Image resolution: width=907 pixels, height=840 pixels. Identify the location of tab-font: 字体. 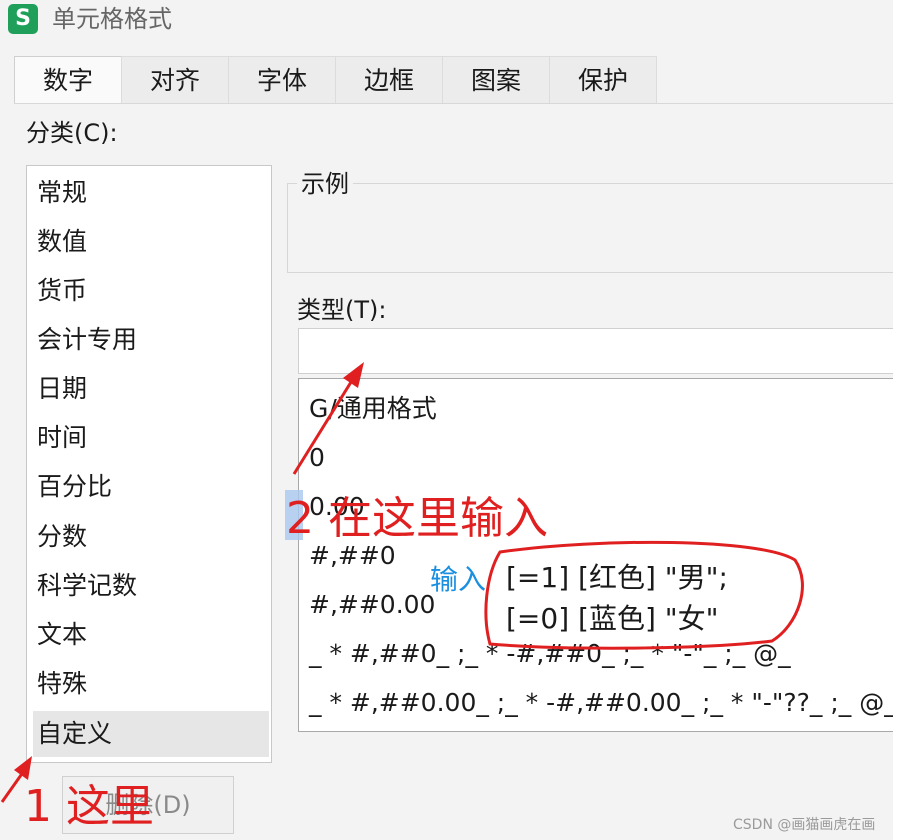
(282, 80).